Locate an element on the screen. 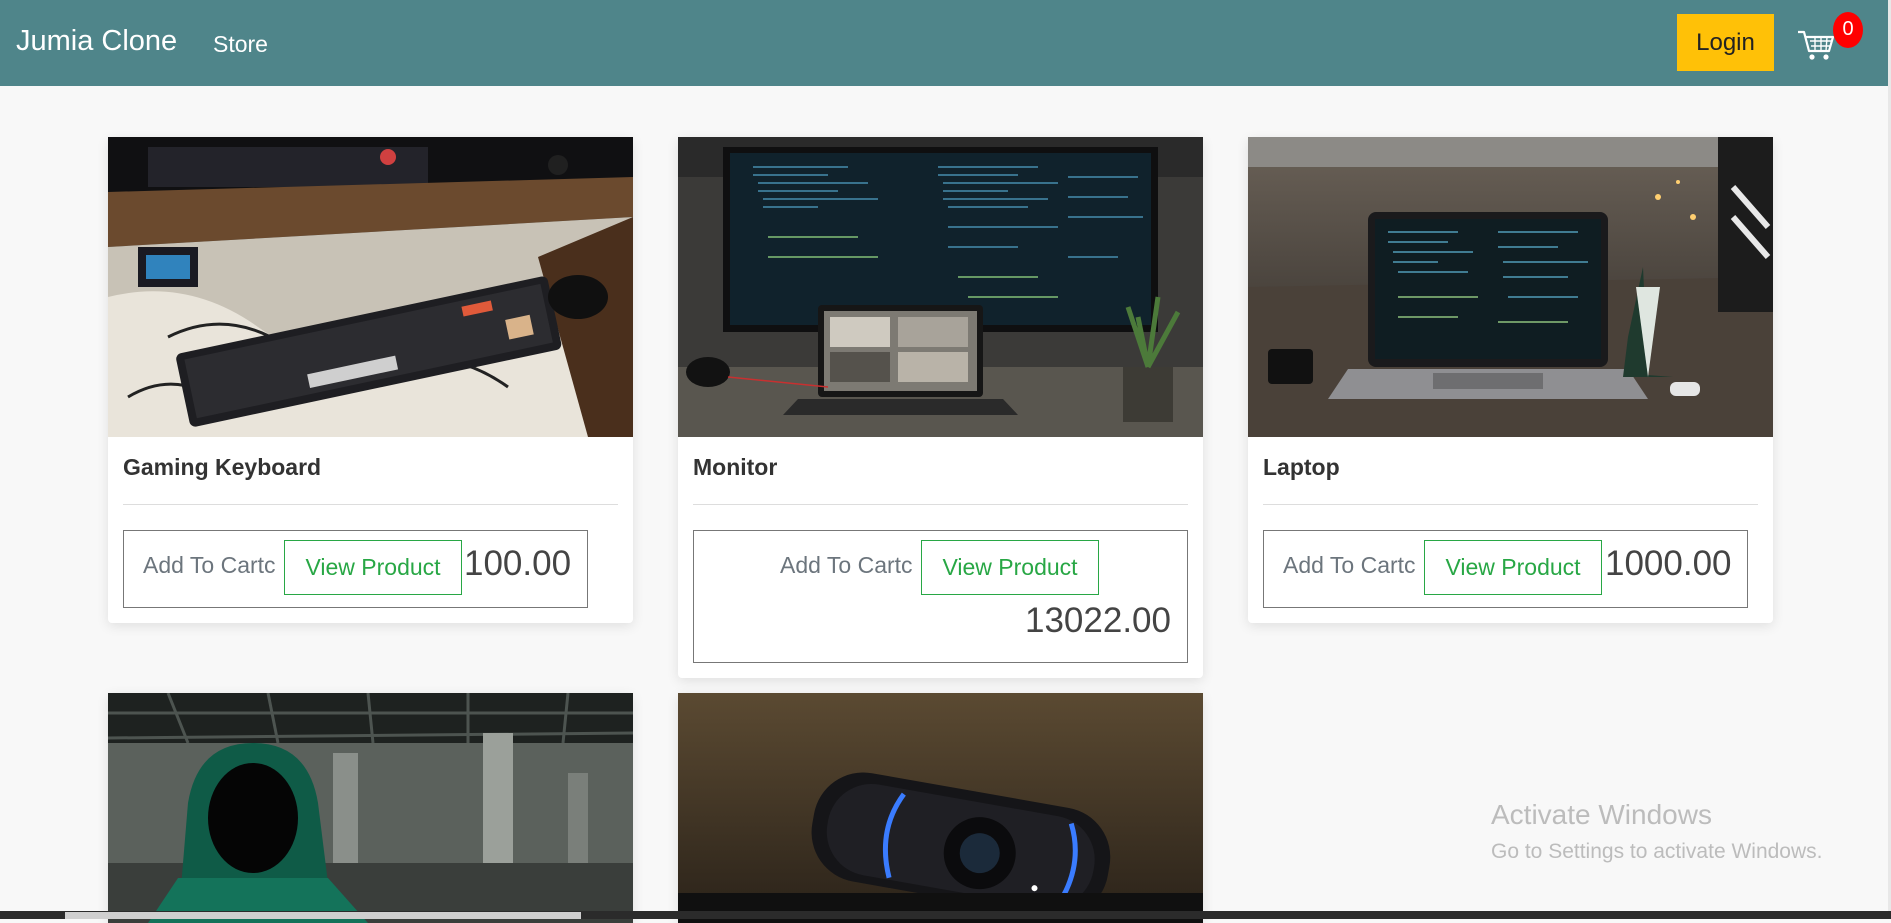  brand-logo: Jumia Clone is located at coordinates (96, 41).